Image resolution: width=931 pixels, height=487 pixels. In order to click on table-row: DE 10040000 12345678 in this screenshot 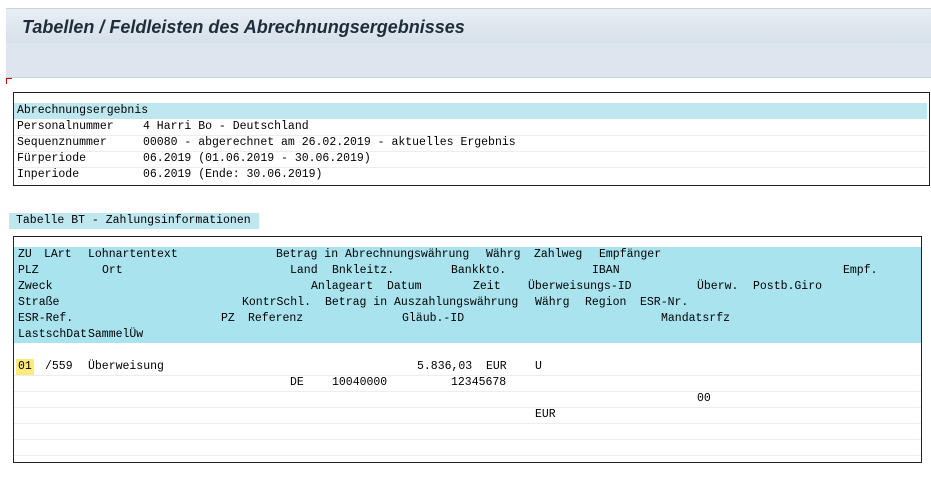, I will do `click(467, 383)`.